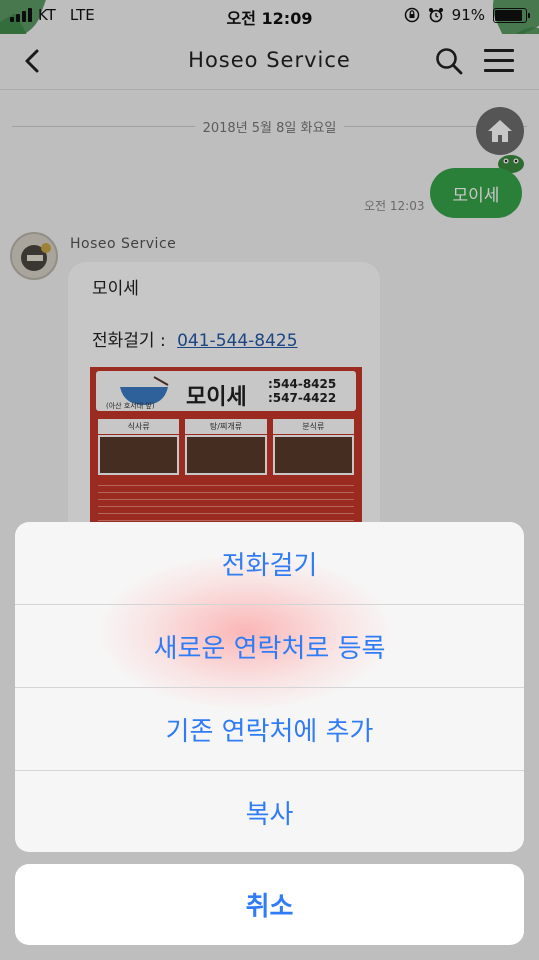  Describe the element at coordinates (269, 904) in the screenshot. I see `cancel-button: 취소` at that location.